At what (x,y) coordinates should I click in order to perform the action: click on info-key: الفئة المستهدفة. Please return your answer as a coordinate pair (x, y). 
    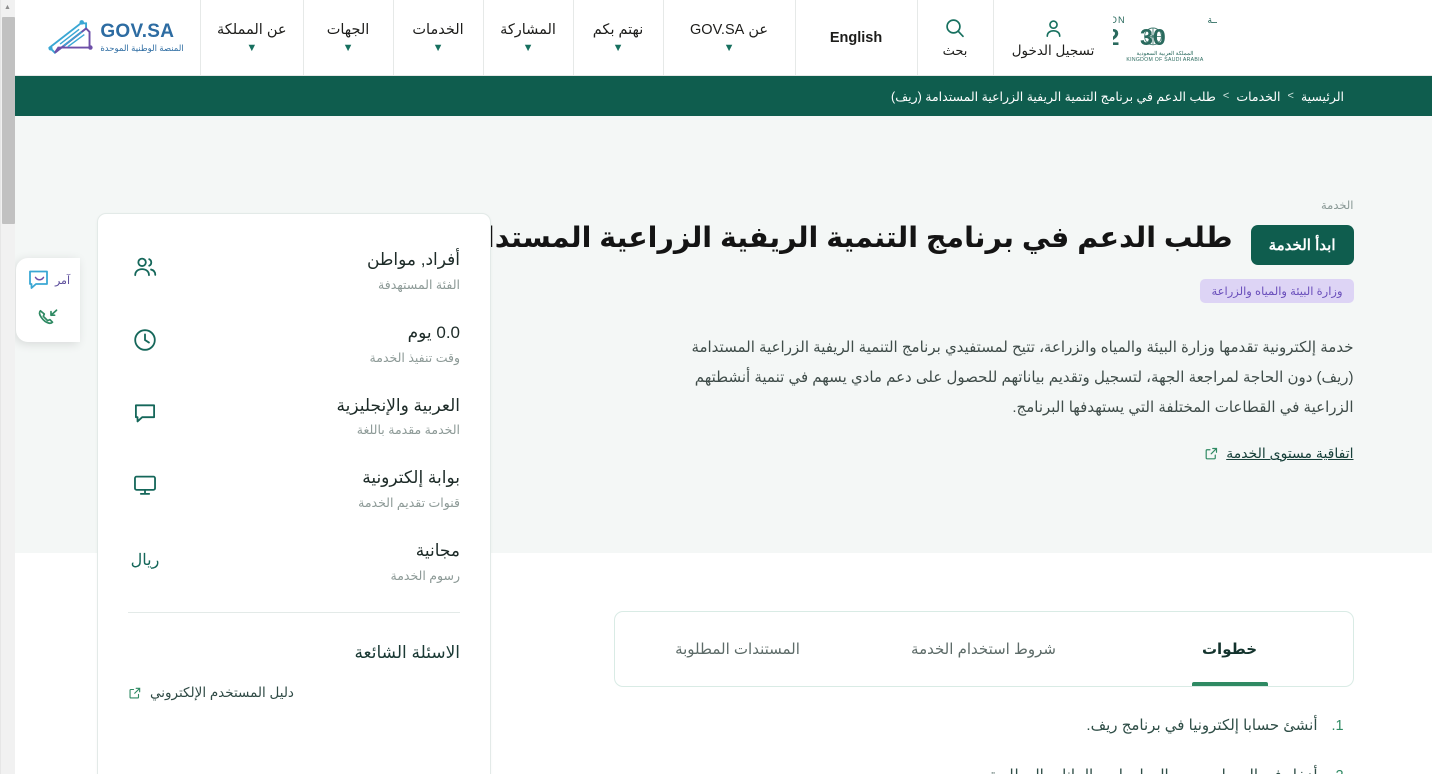
    Looking at the image, I should click on (419, 284).